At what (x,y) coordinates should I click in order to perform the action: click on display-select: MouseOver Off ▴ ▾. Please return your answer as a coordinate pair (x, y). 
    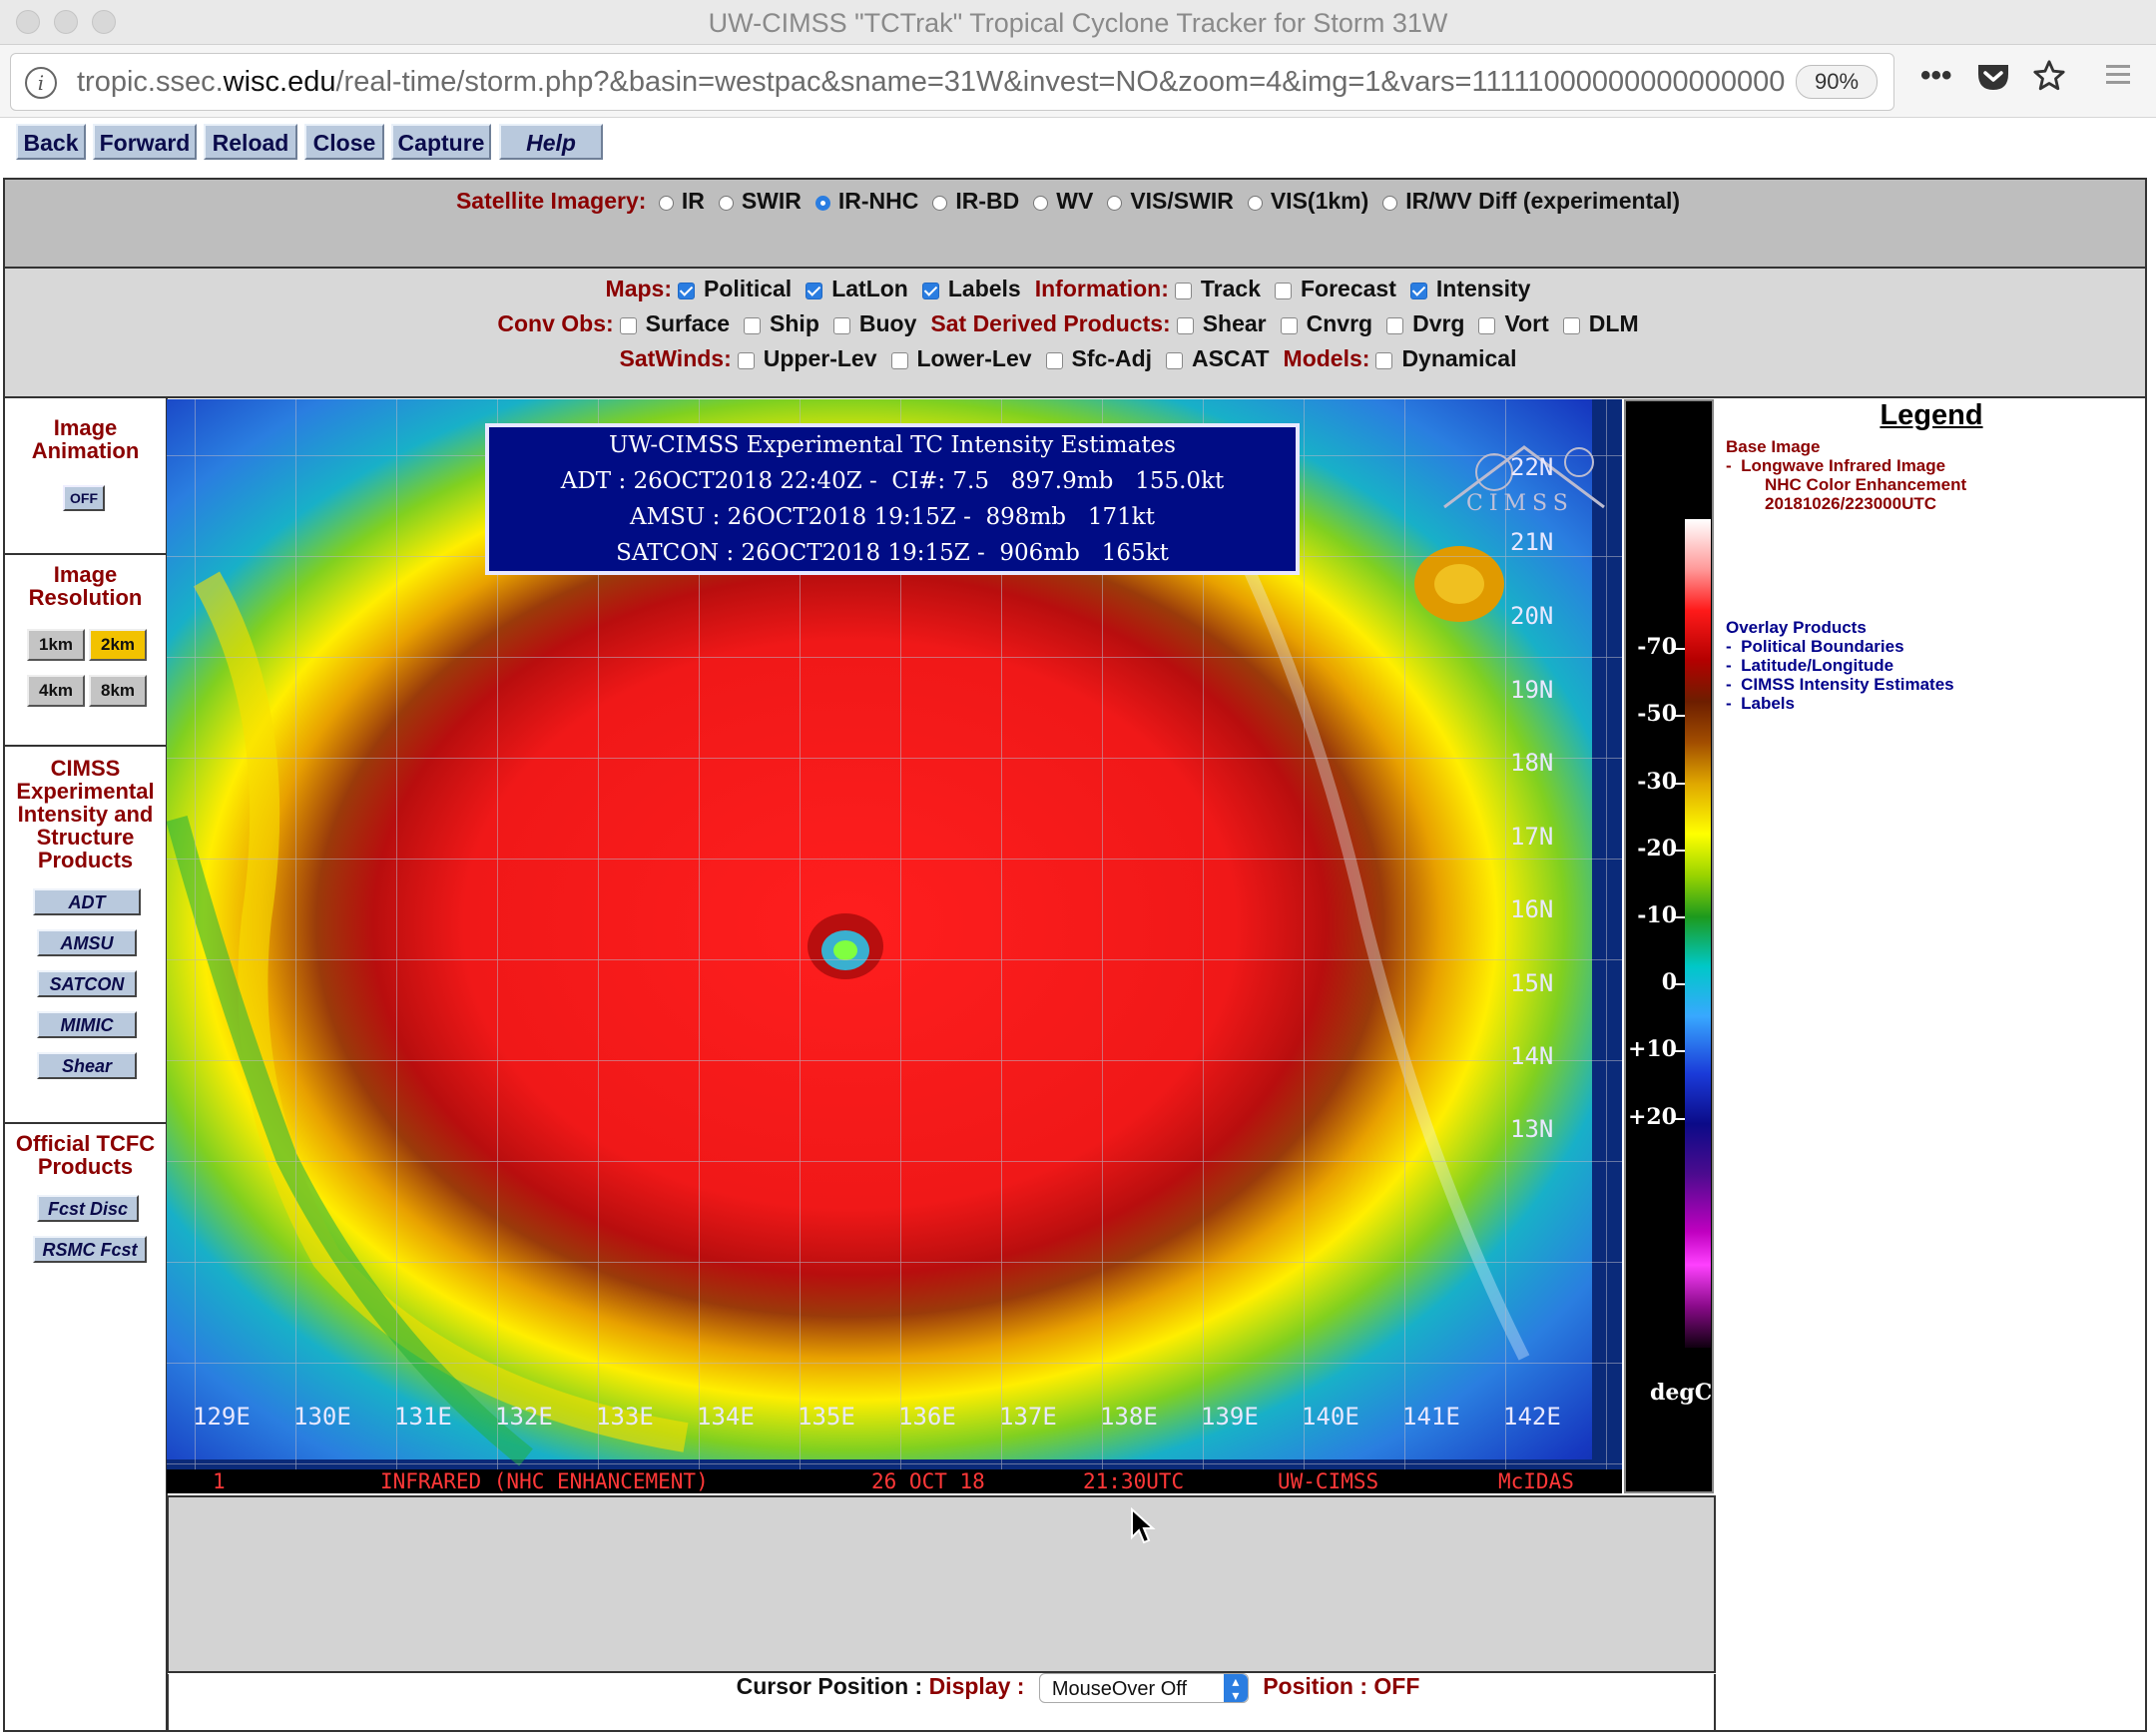
    Looking at the image, I should click on (1143, 1688).